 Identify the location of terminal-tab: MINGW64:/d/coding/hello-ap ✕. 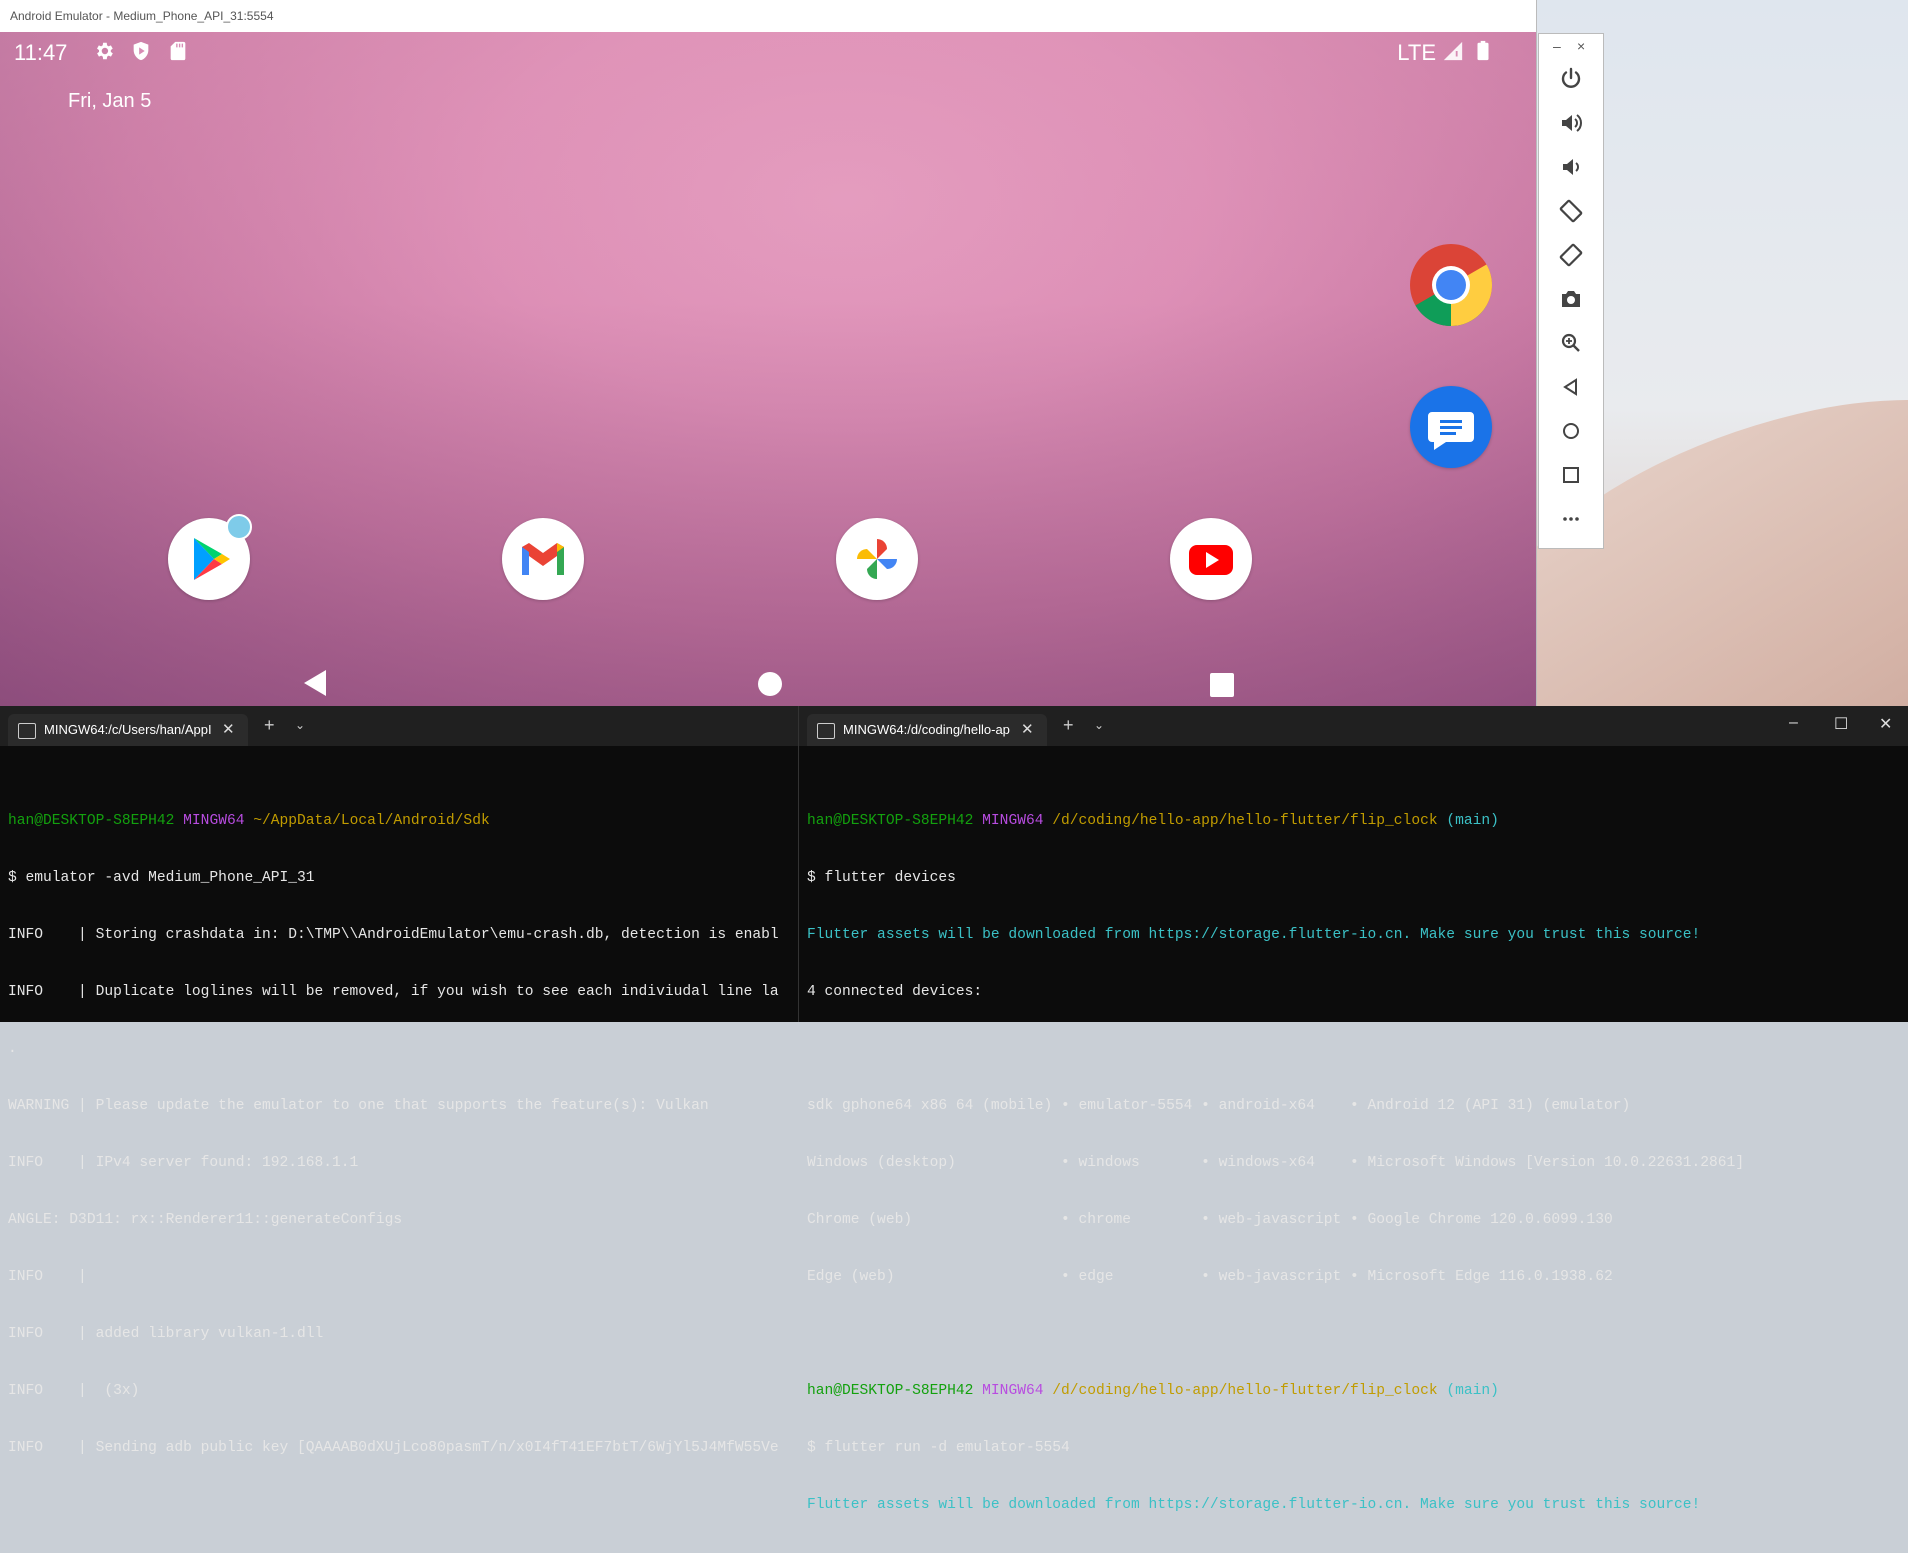
(927, 730).